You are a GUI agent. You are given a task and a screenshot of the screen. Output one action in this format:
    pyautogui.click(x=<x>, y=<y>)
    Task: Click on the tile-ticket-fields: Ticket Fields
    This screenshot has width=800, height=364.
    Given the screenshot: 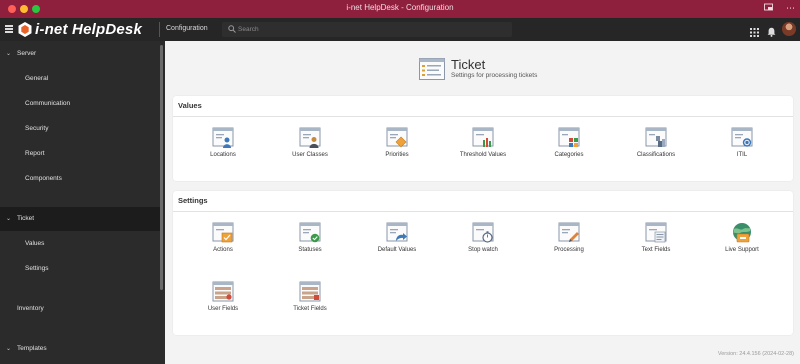 What is the action you would take?
    pyautogui.click(x=310, y=301)
    